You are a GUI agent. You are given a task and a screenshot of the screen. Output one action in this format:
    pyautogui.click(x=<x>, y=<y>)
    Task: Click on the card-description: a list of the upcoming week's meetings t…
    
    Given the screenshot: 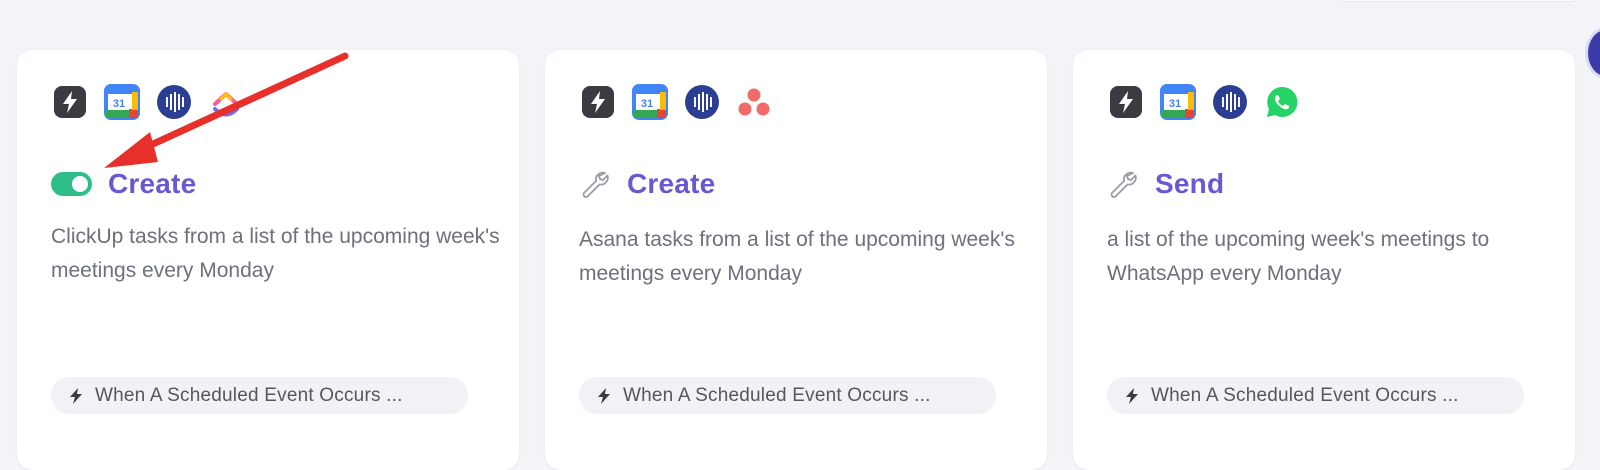 What is the action you would take?
    pyautogui.click(x=1298, y=256)
    